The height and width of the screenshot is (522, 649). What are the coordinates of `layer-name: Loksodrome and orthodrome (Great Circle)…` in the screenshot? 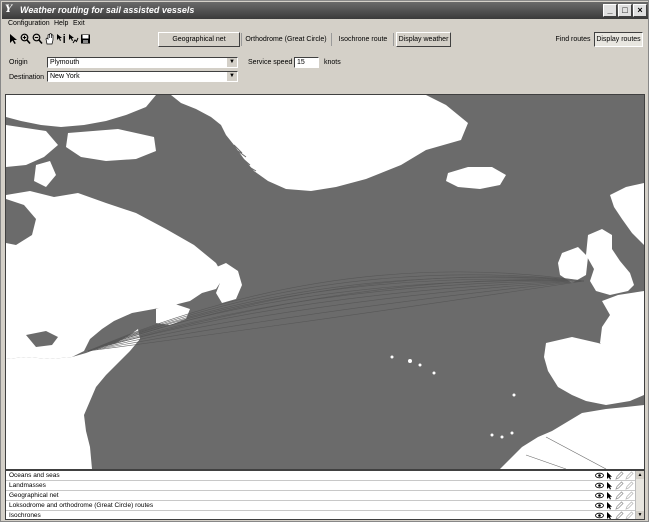 It's located at (81, 505).